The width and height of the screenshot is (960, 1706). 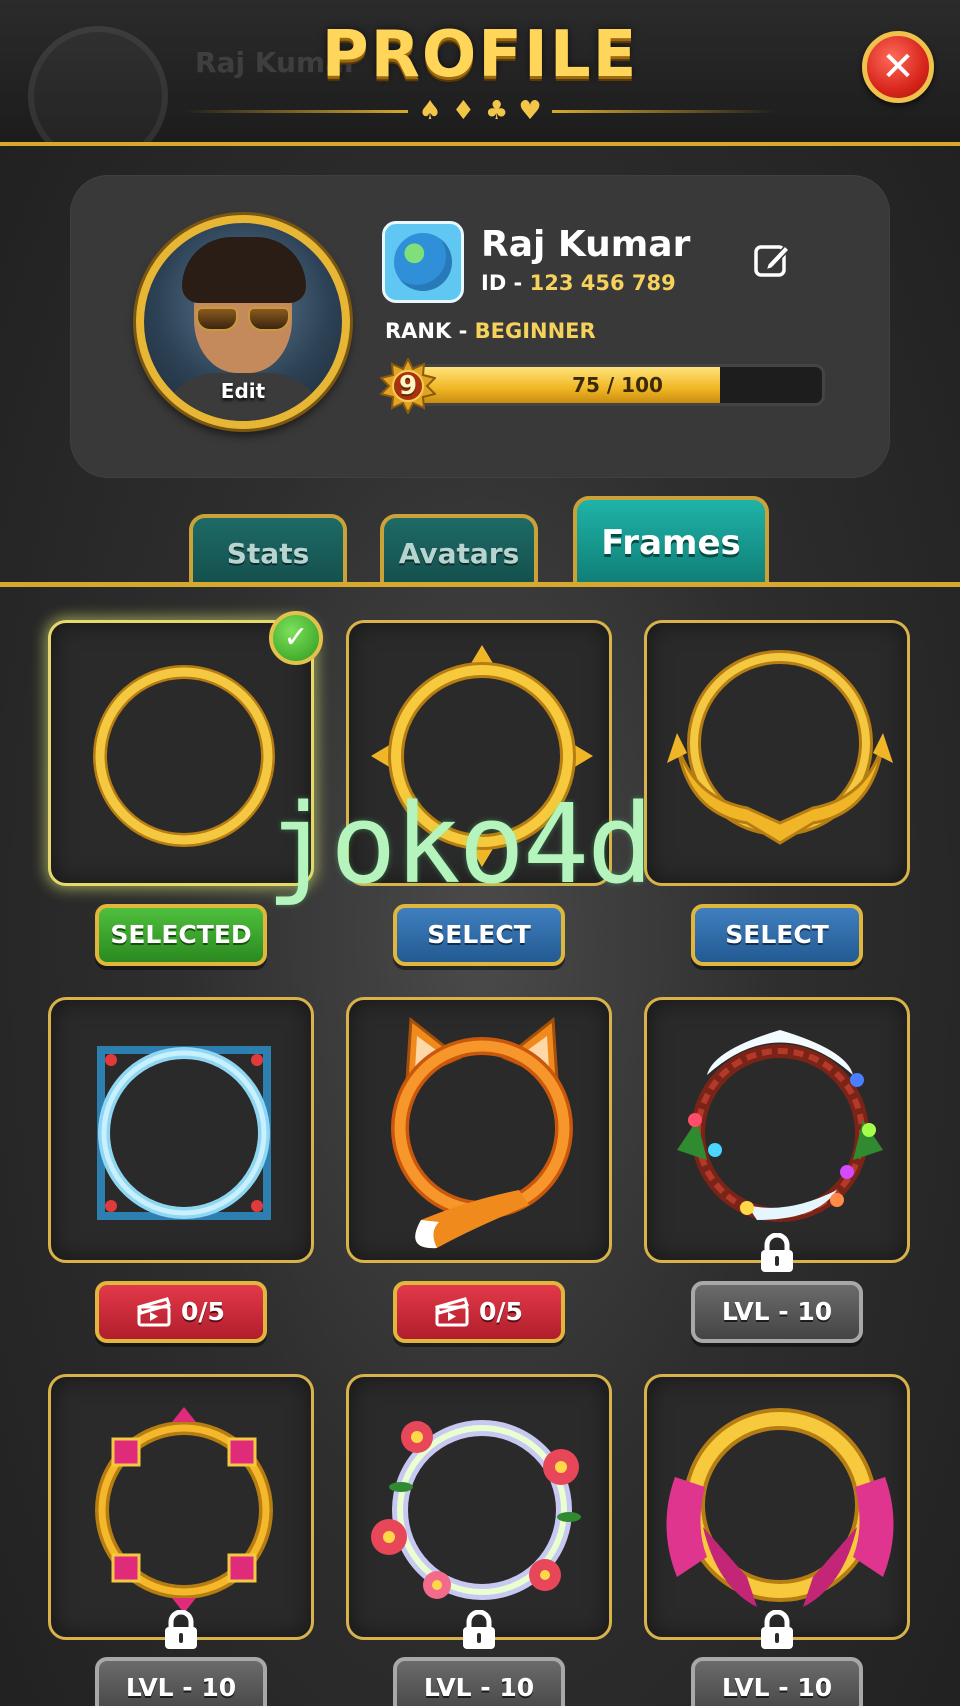 What do you see at coordinates (244, 270) in the screenshot?
I see `avatar-hair` at bounding box center [244, 270].